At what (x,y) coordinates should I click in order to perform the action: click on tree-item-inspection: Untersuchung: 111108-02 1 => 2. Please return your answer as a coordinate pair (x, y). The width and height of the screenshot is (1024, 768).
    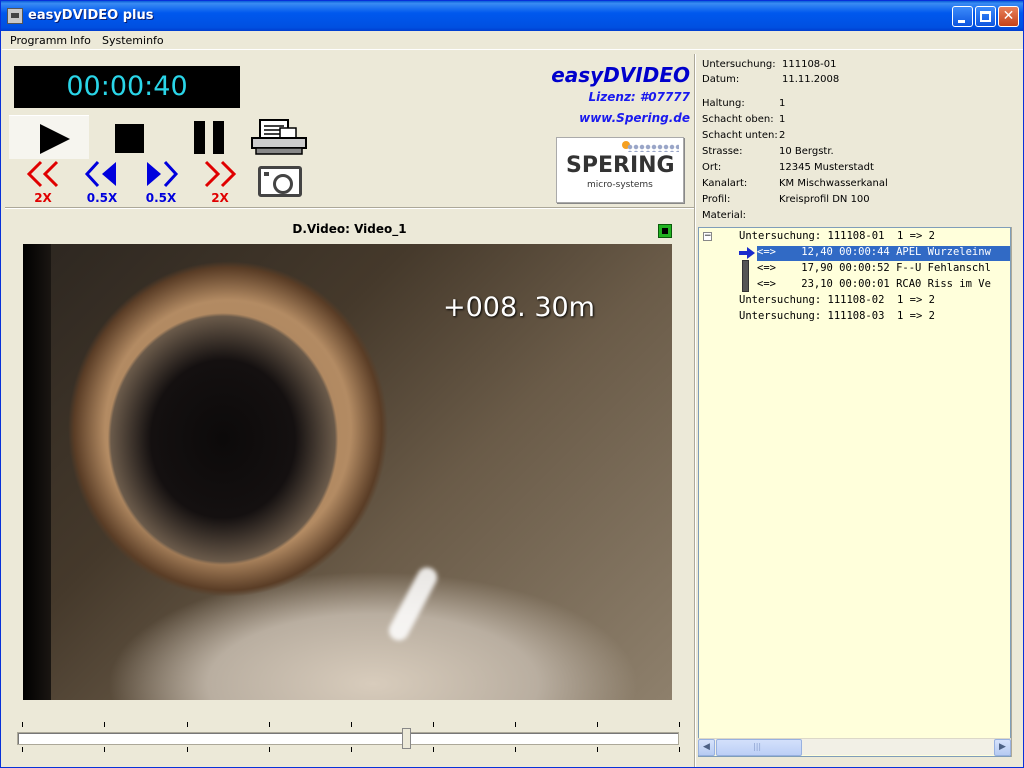
    Looking at the image, I should click on (837, 301).